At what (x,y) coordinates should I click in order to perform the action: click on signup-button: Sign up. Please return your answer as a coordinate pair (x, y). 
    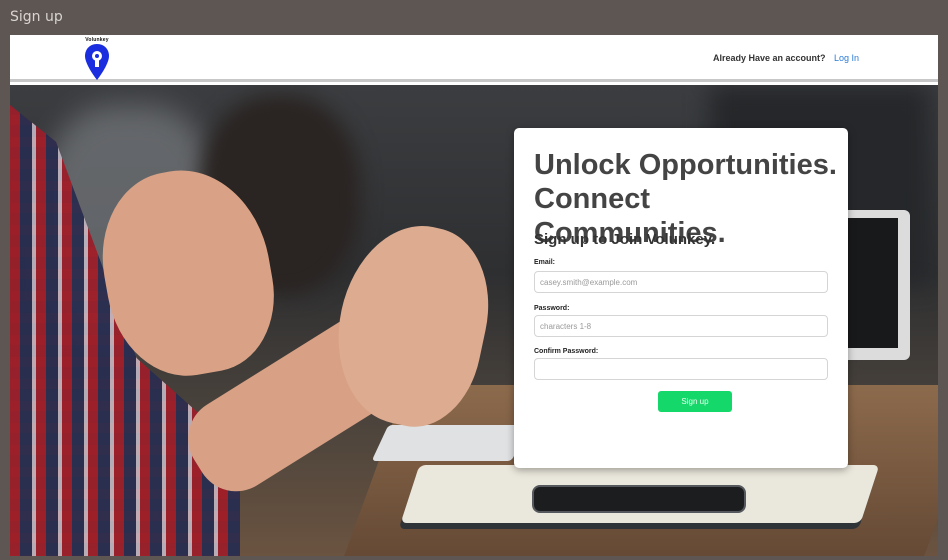
    Looking at the image, I should click on (695, 401).